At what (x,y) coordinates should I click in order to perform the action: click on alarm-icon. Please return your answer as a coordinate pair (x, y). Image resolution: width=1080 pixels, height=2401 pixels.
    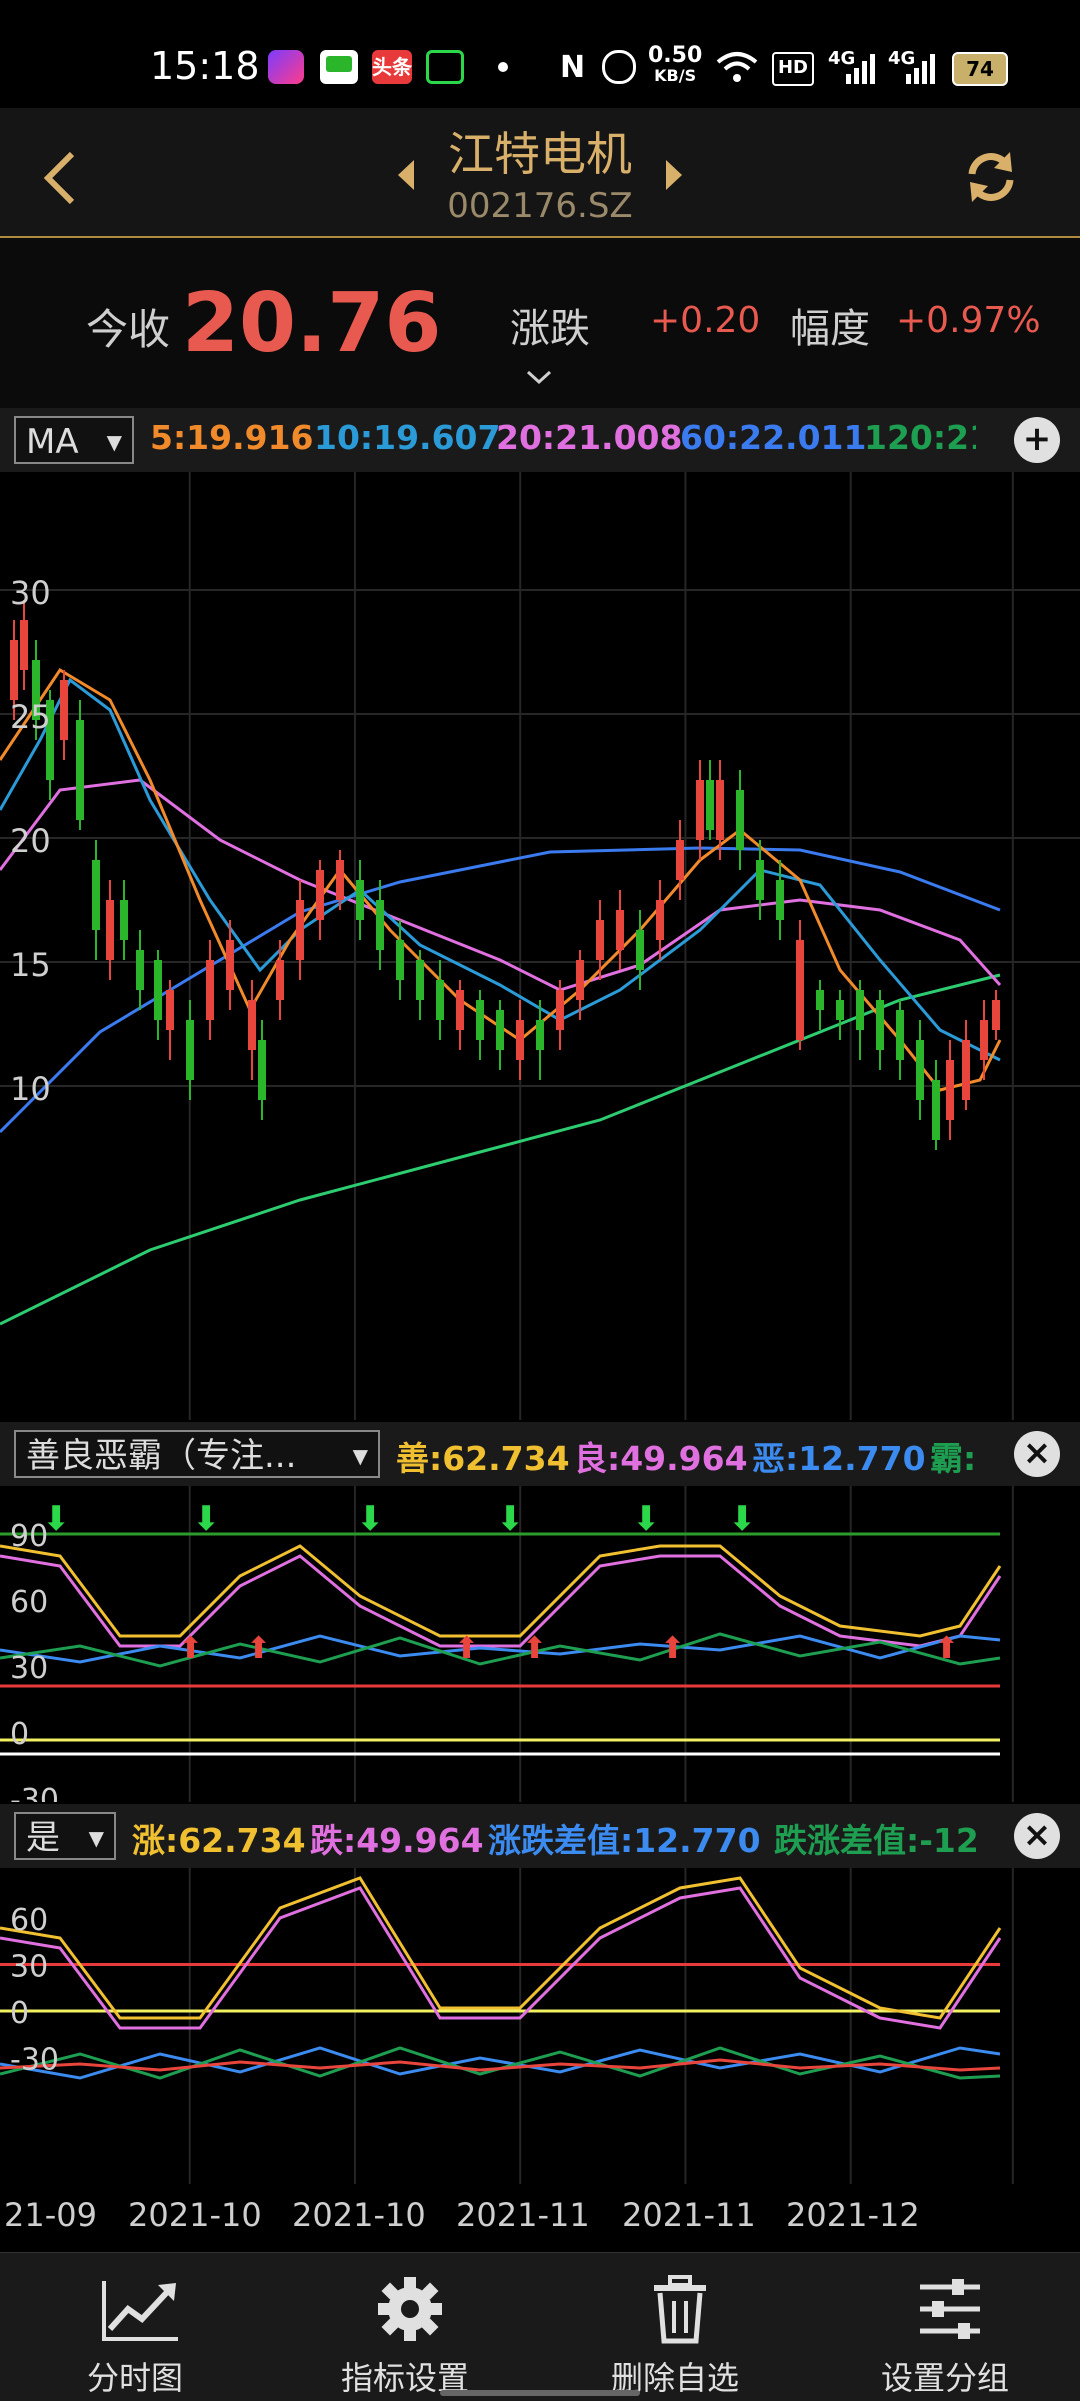
    Looking at the image, I should click on (619, 67).